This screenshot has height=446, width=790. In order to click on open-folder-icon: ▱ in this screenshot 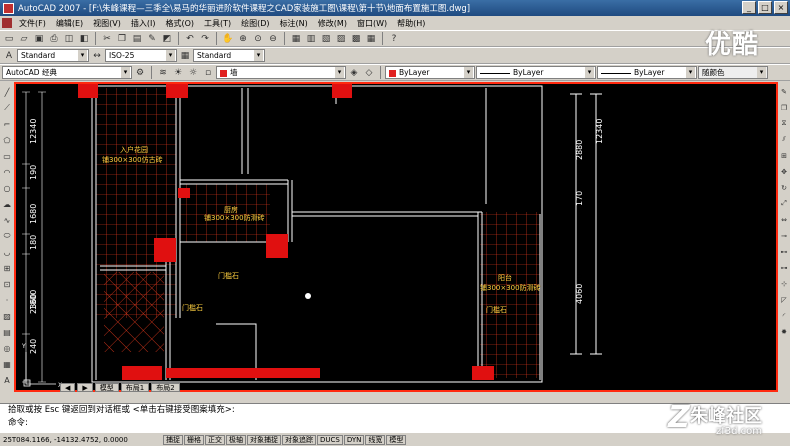, I will do `click(24, 39)`.